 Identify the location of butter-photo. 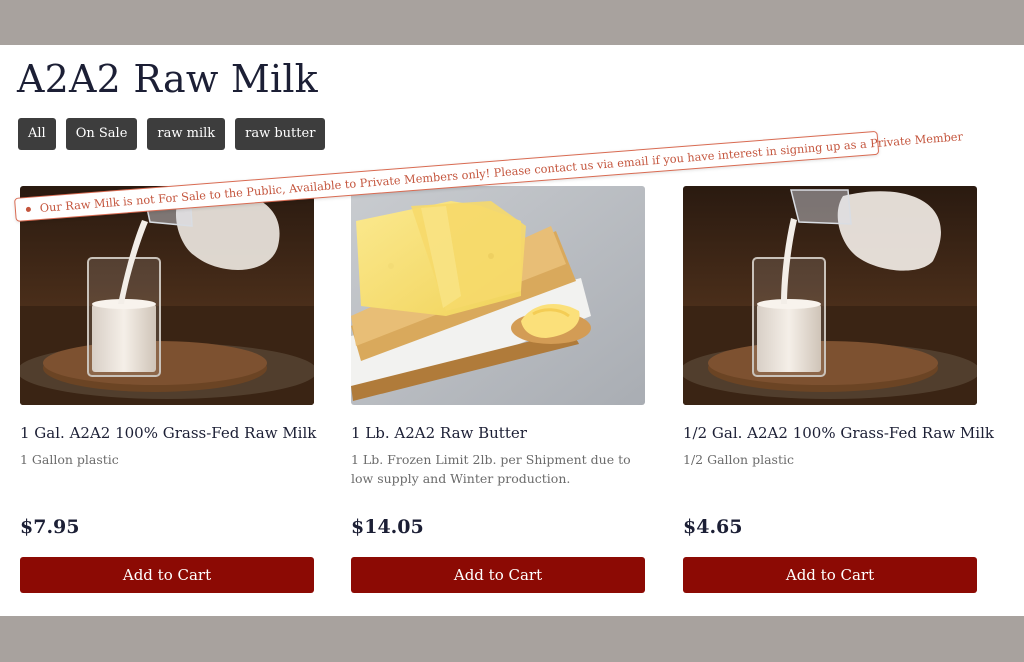
(498, 295).